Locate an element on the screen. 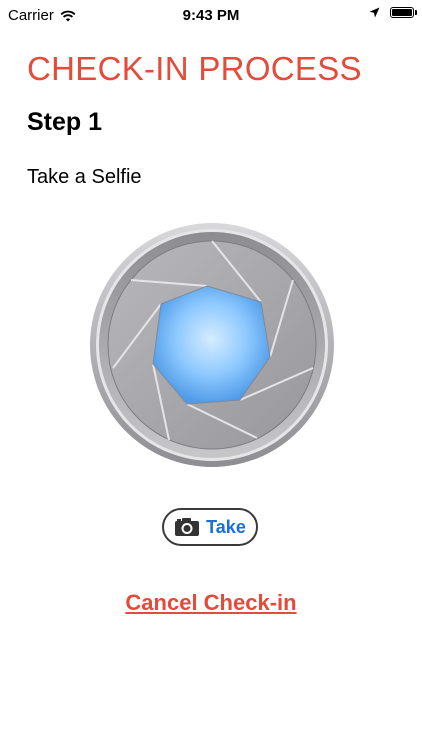  cancel-checkin-link: Cancel Check-in is located at coordinates (211, 603).